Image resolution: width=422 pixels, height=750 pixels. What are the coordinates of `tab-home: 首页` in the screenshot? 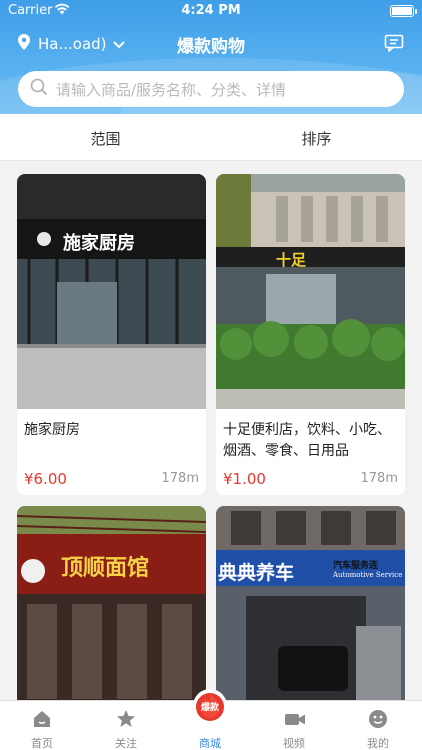 It's located at (42, 725).